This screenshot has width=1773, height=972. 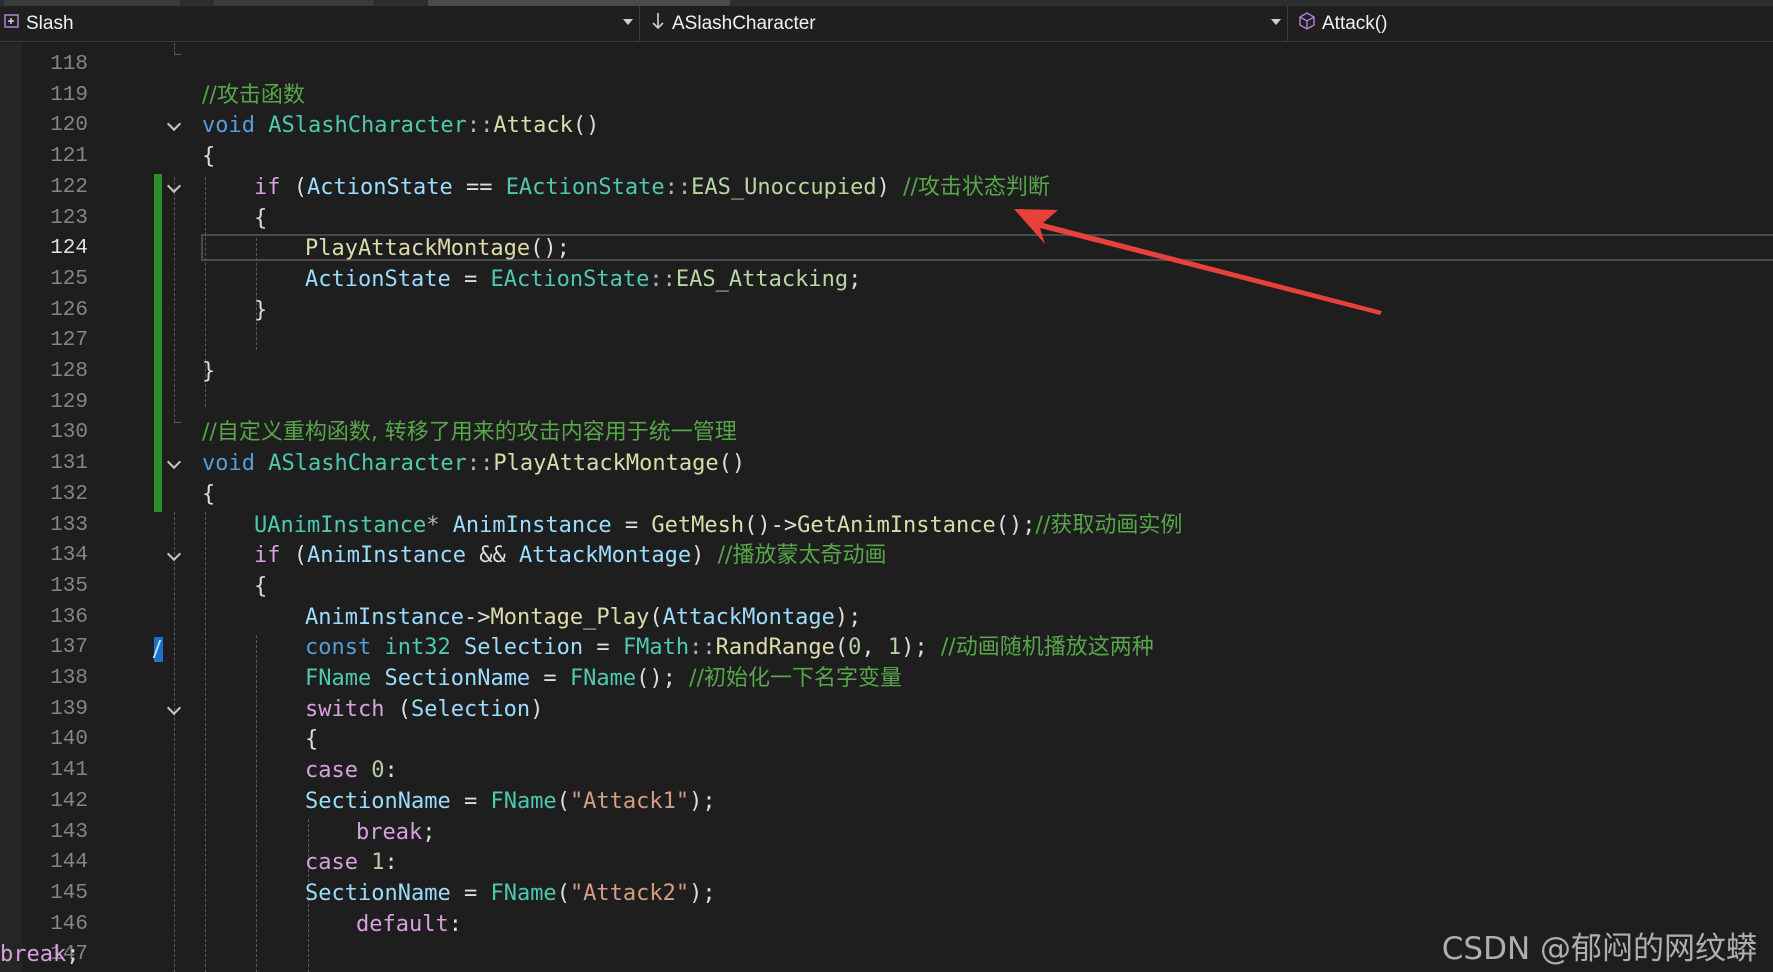 I want to click on code-line: 128}, so click(x=886, y=371).